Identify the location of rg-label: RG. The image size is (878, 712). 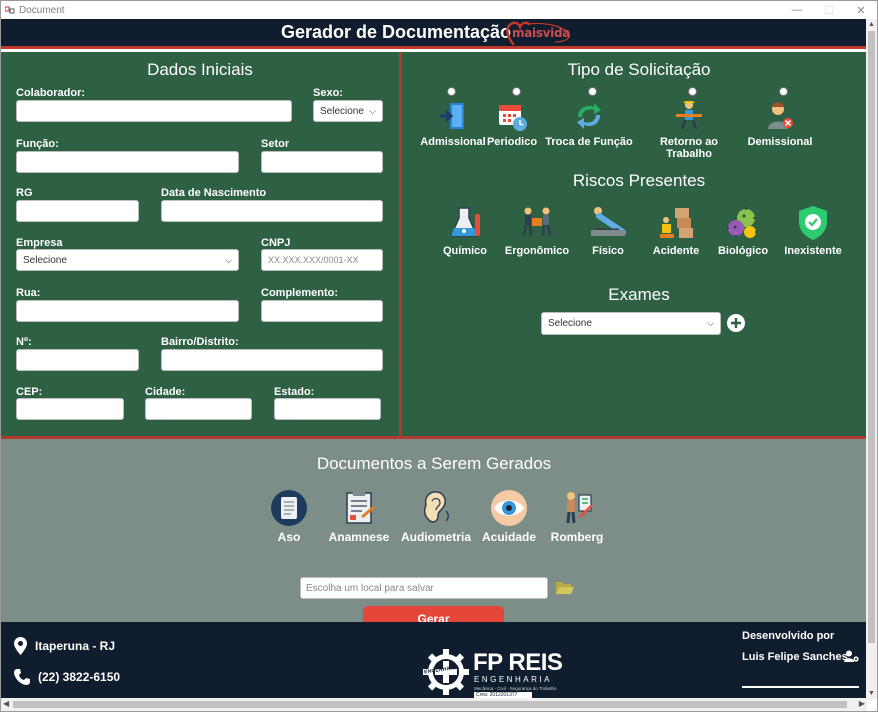
(24, 193).